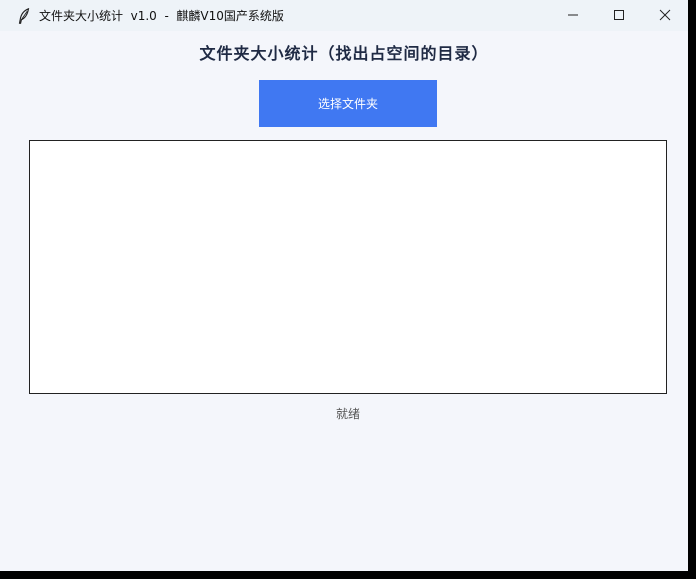 This screenshot has height=579, width=696. I want to click on window-title: 文件夹大小统计 v1.0 - 麒麟V10国产系统版, so click(161, 16).